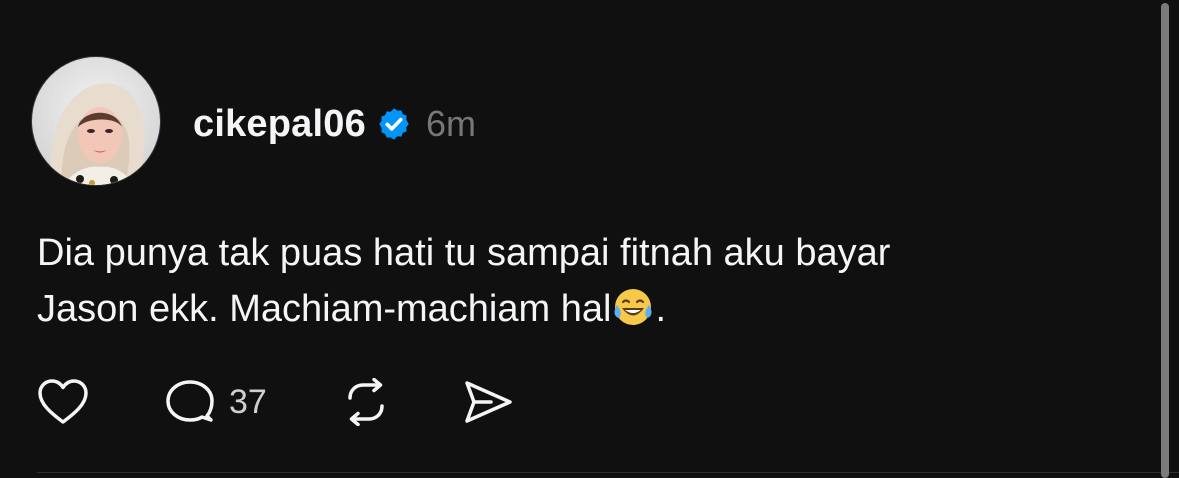 The image size is (1179, 478). What do you see at coordinates (450, 123) in the screenshot?
I see `post-time: 6m` at bounding box center [450, 123].